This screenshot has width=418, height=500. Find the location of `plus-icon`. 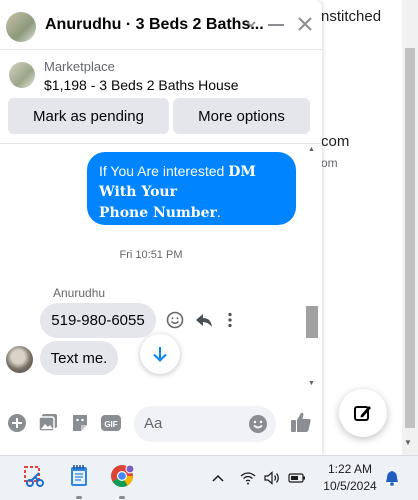

plus-icon is located at coordinates (17, 423).